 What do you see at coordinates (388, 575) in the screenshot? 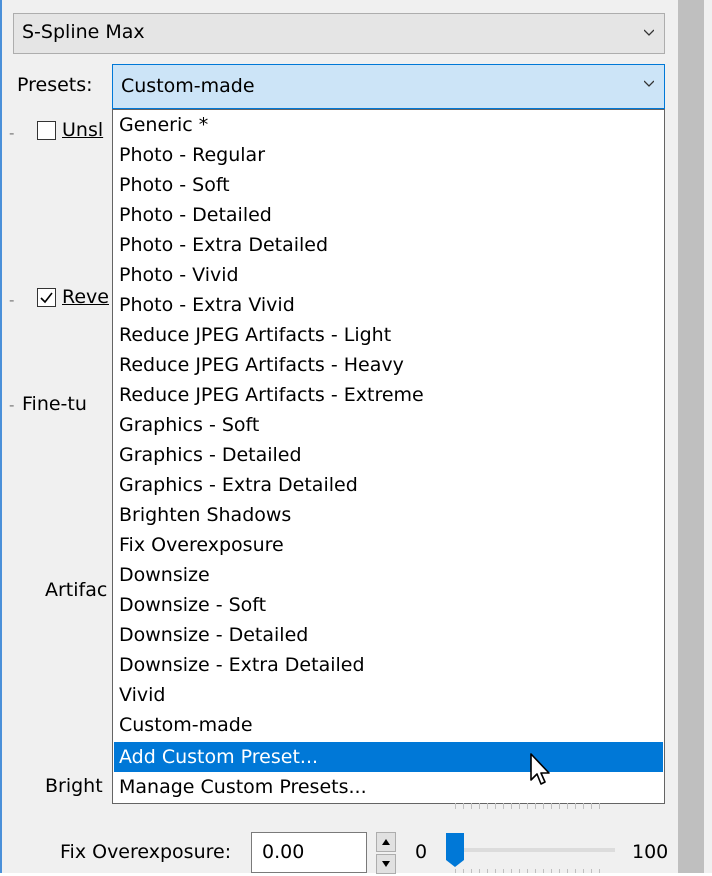
I see `preset-option: Downsize` at bounding box center [388, 575].